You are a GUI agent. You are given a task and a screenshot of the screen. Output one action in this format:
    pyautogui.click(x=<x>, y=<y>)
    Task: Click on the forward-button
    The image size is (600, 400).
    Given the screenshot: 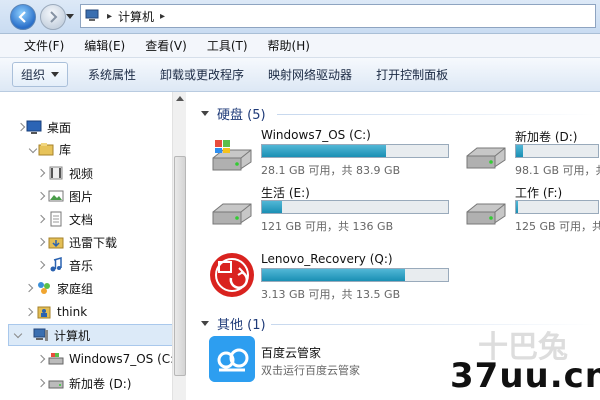 What is the action you would take?
    pyautogui.click(x=53, y=17)
    